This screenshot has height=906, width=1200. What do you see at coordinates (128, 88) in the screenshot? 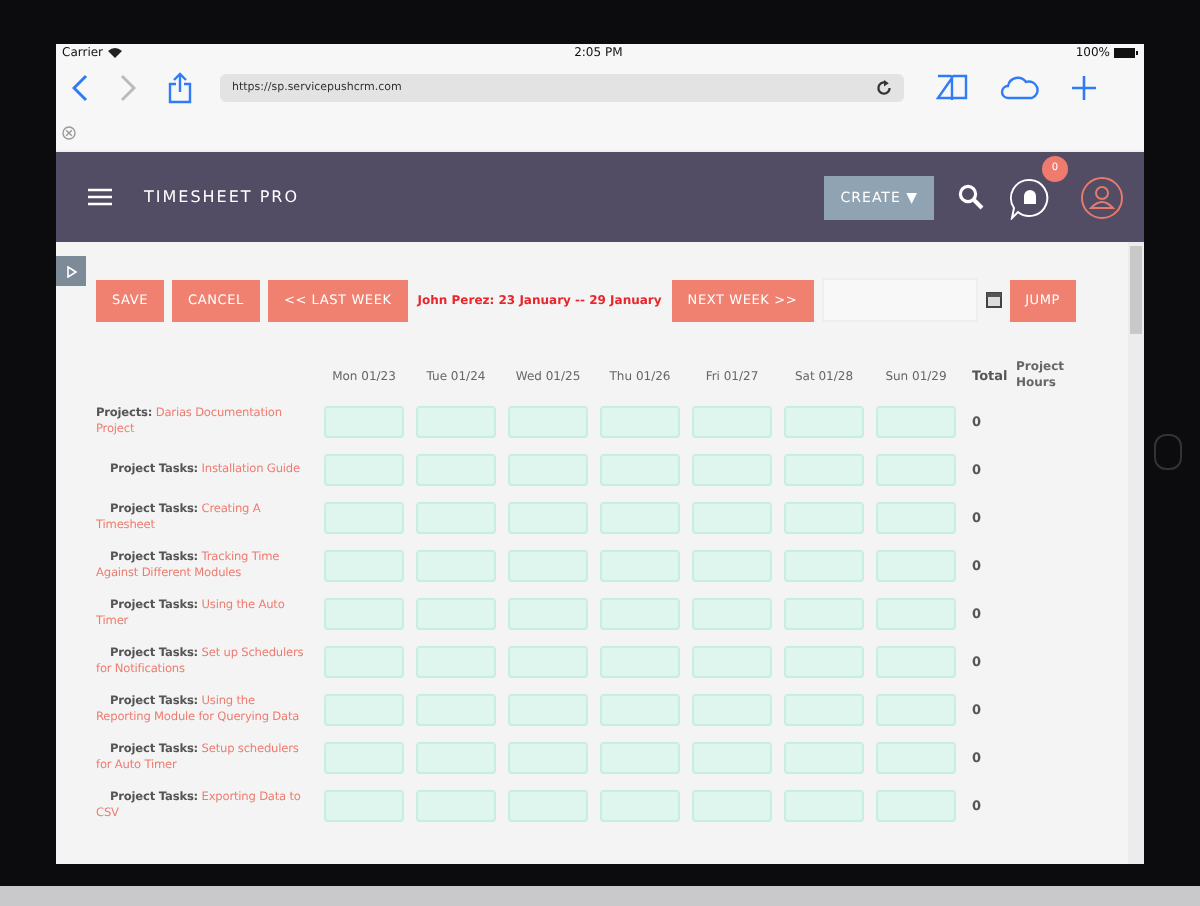
I see `forward-icon` at bounding box center [128, 88].